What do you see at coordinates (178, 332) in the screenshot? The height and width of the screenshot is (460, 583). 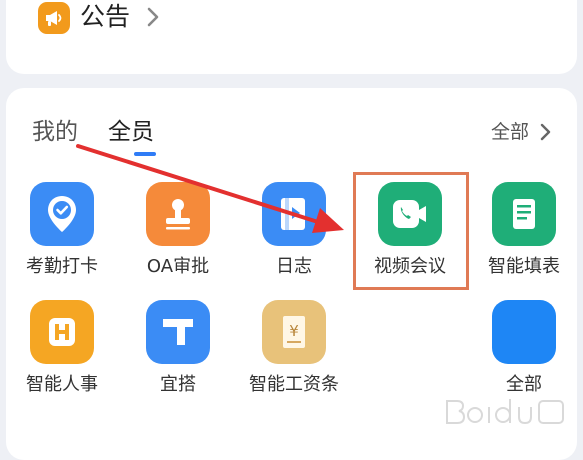 I see `yida-logo-icon` at bounding box center [178, 332].